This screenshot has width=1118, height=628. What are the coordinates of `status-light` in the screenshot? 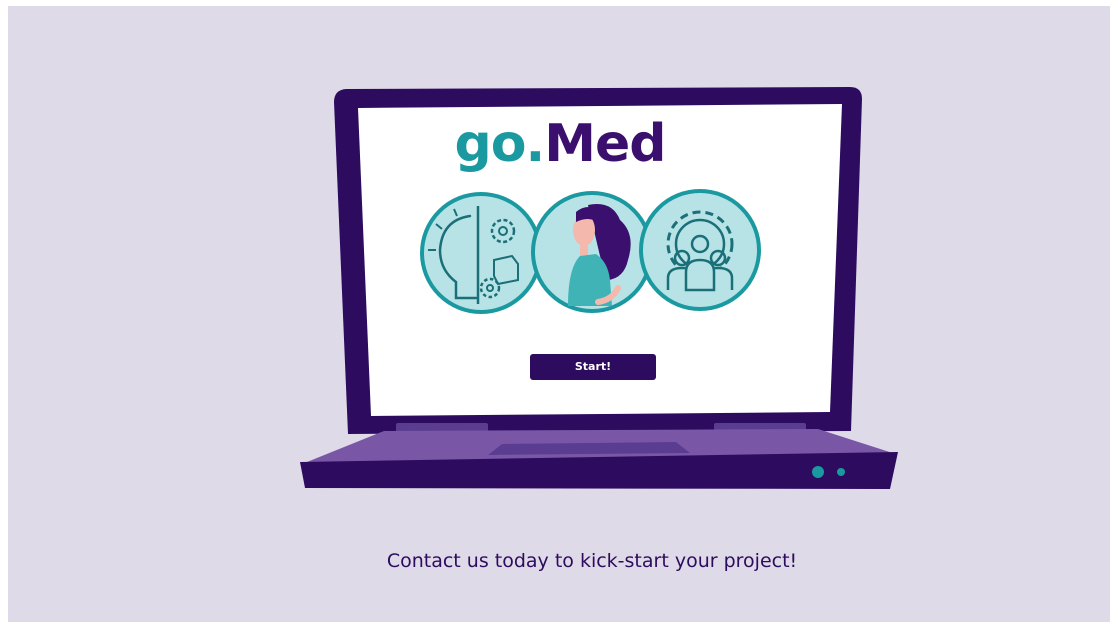 It's located at (841, 472).